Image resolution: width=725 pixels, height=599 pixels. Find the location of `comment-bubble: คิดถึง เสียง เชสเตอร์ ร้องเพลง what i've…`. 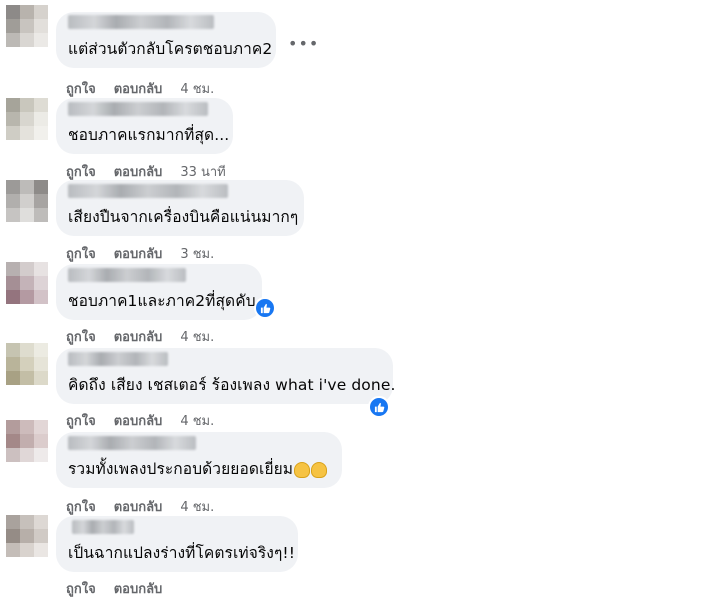

comment-bubble: คิดถึง เสียง เชสเตอร์ ร้องเพลง what i've… is located at coordinates (226, 376).